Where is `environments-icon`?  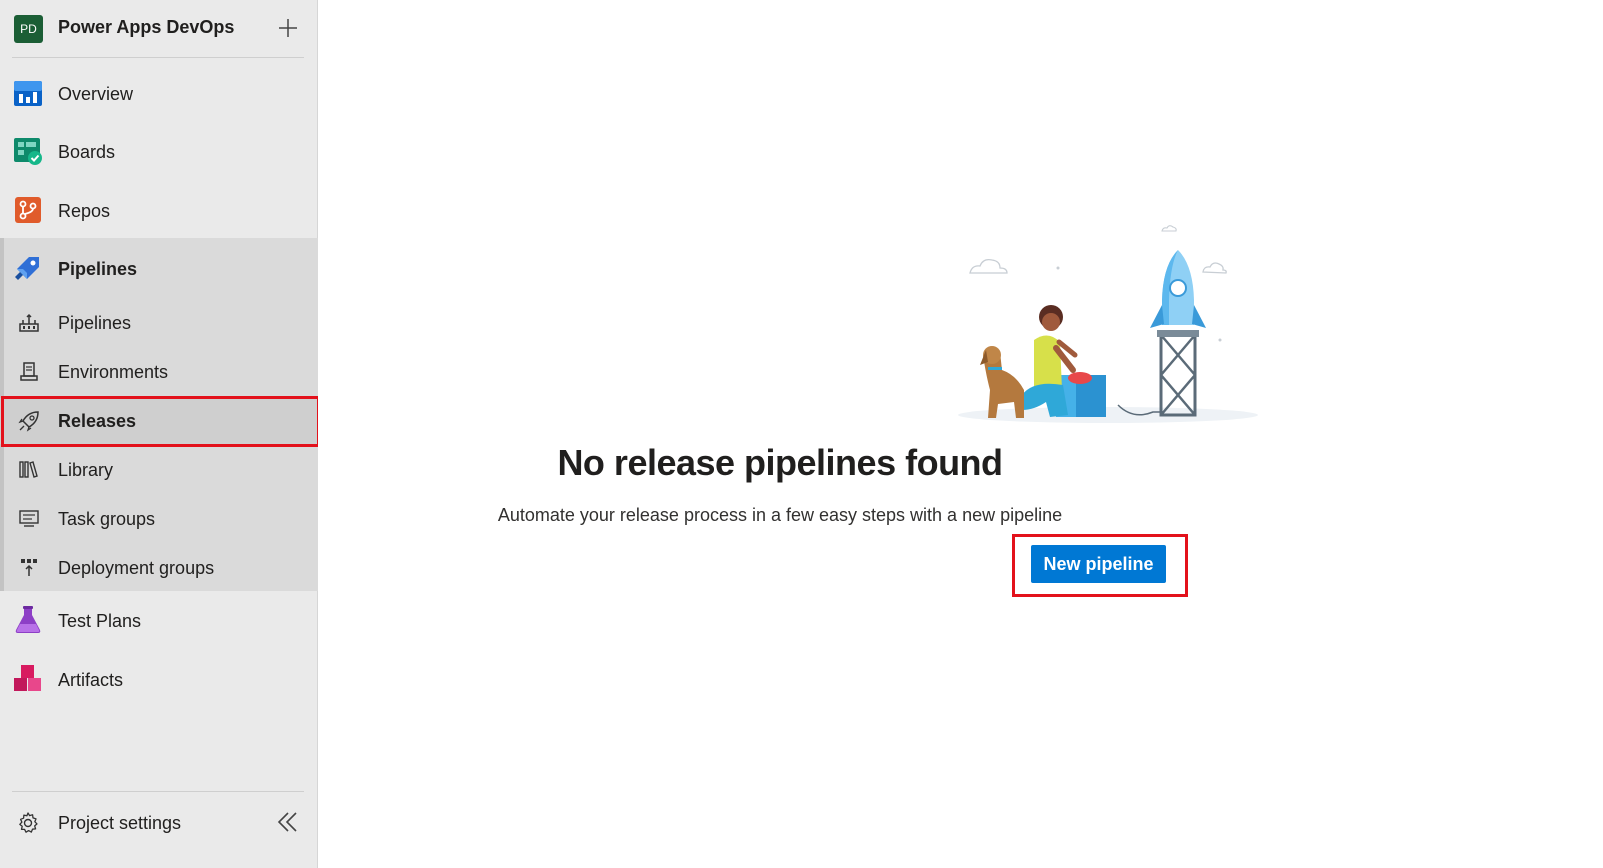 environments-icon is located at coordinates (29, 371).